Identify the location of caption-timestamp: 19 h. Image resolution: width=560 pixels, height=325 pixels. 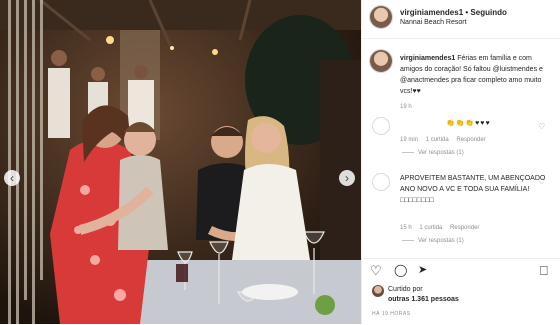
(406, 107).